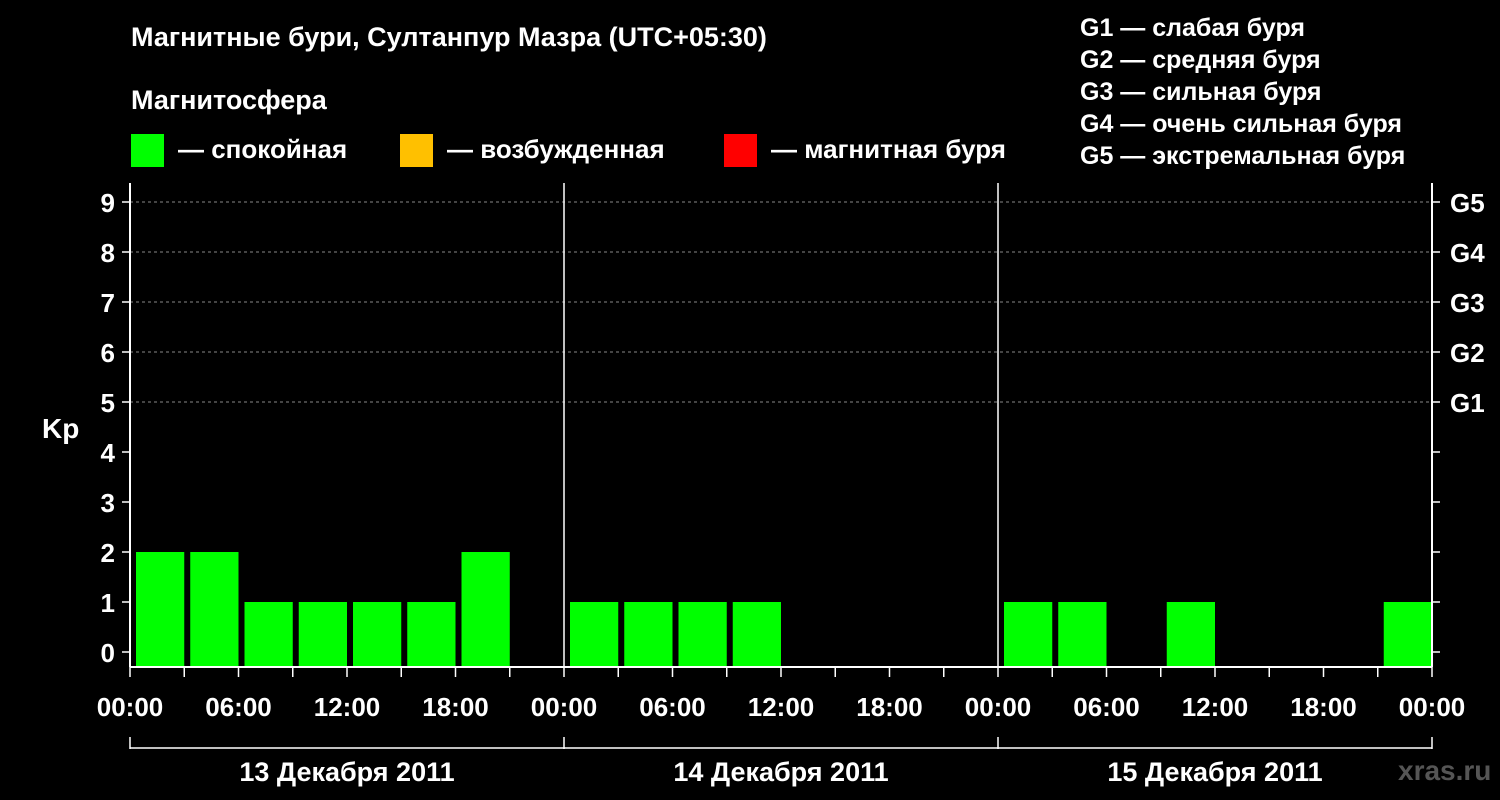  What do you see at coordinates (108, 653) in the screenshot?
I see `y-tick-label: 0` at bounding box center [108, 653].